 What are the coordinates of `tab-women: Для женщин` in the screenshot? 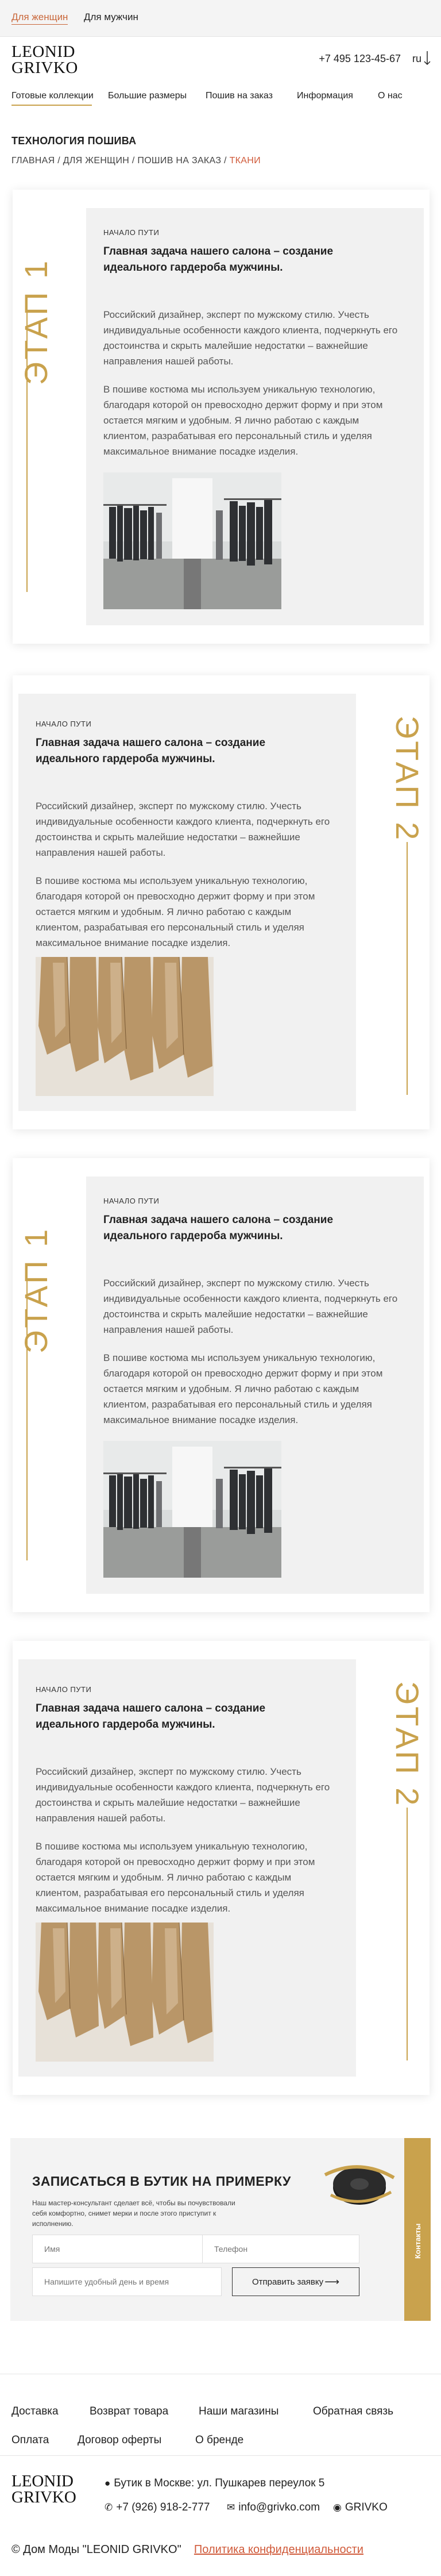 It's located at (39, 18).